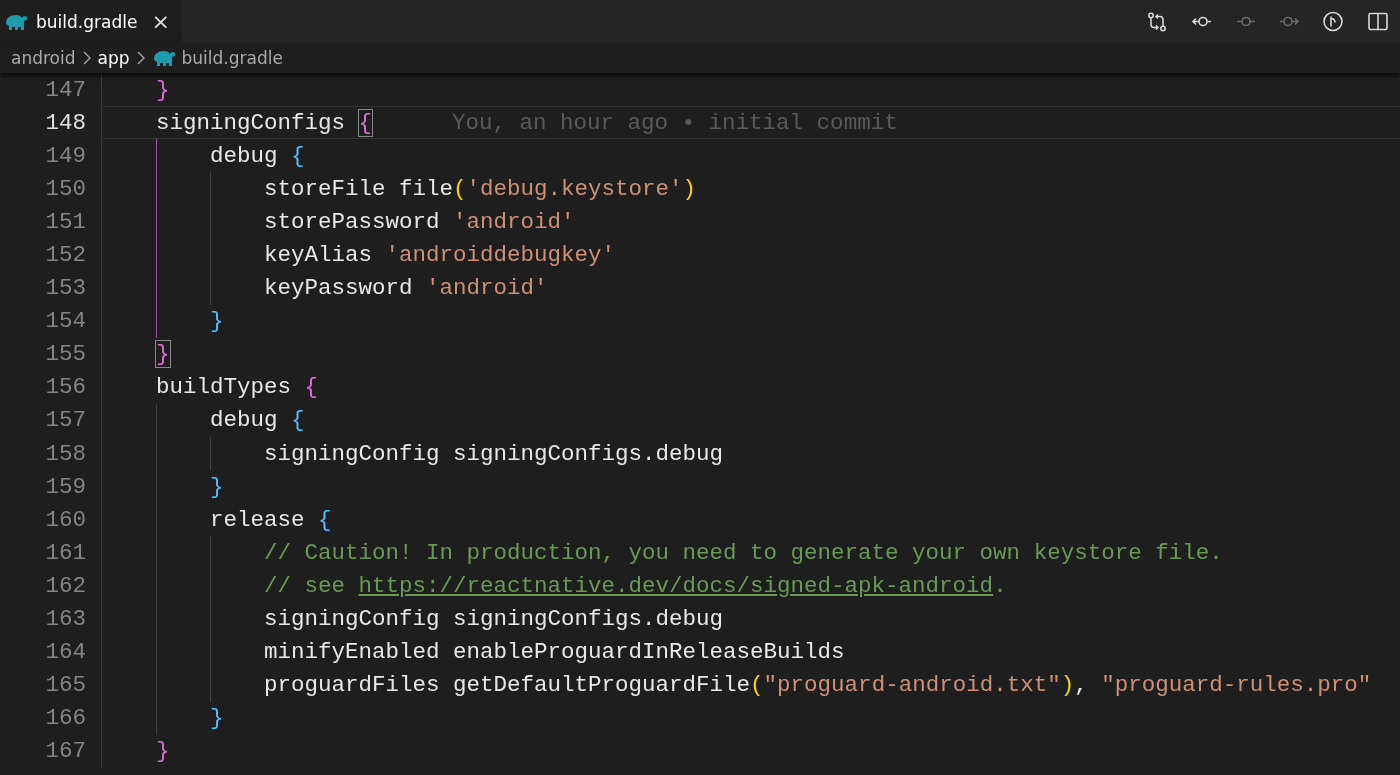 The height and width of the screenshot is (775, 1400). Describe the element at coordinates (51, 123) in the screenshot. I see `line-number: 148` at that location.